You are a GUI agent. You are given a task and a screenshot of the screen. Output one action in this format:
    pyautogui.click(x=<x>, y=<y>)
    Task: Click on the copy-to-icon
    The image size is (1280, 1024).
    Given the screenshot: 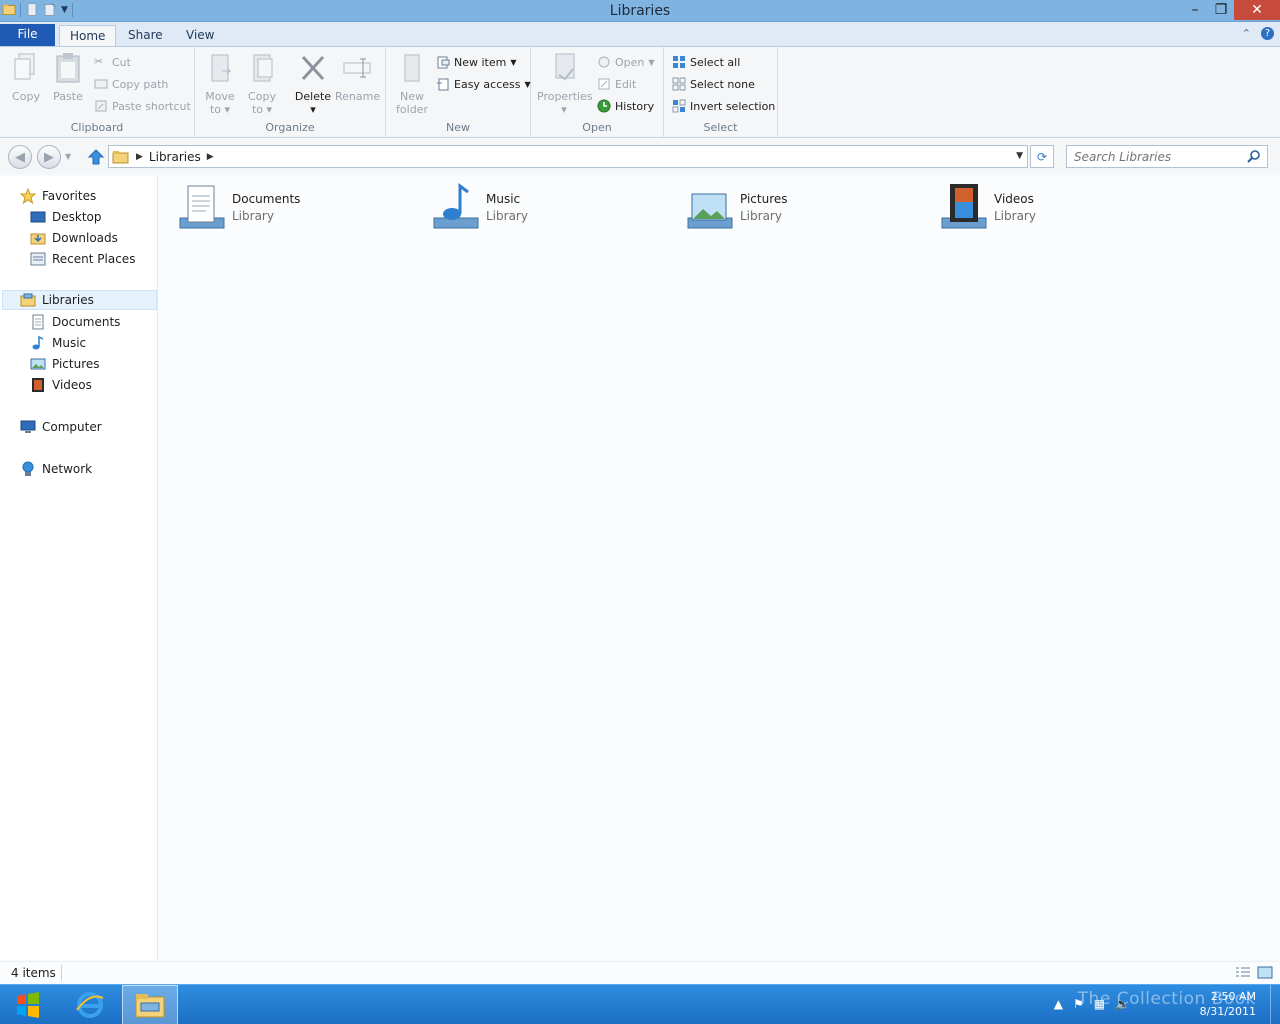 What is the action you would take?
    pyautogui.click(x=263, y=68)
    